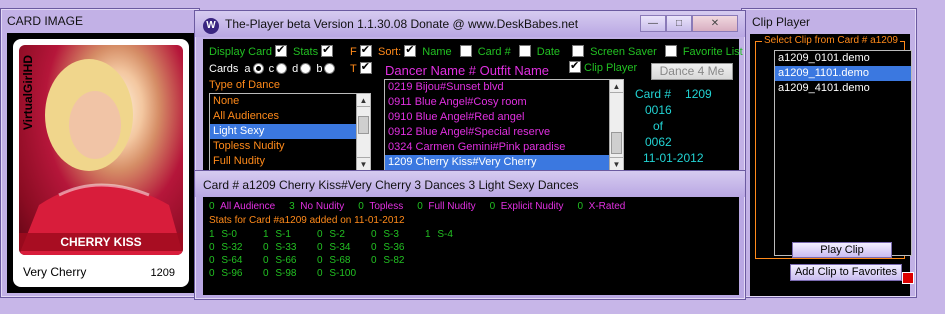 This screenshot has height=314, width=945. Describe the element at coordinates (290, 234) in the screenshot. I see `stats-cell: 1 S-1` at that location.